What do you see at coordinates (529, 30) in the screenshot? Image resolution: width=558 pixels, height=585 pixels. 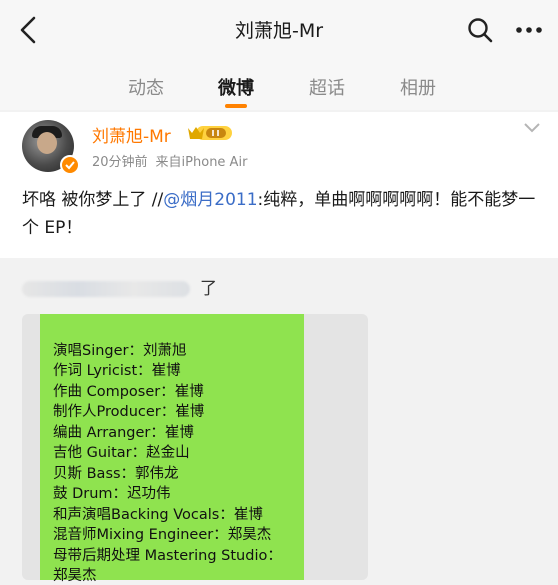 I see `more-options-icon` at bounding box center [529, 30].